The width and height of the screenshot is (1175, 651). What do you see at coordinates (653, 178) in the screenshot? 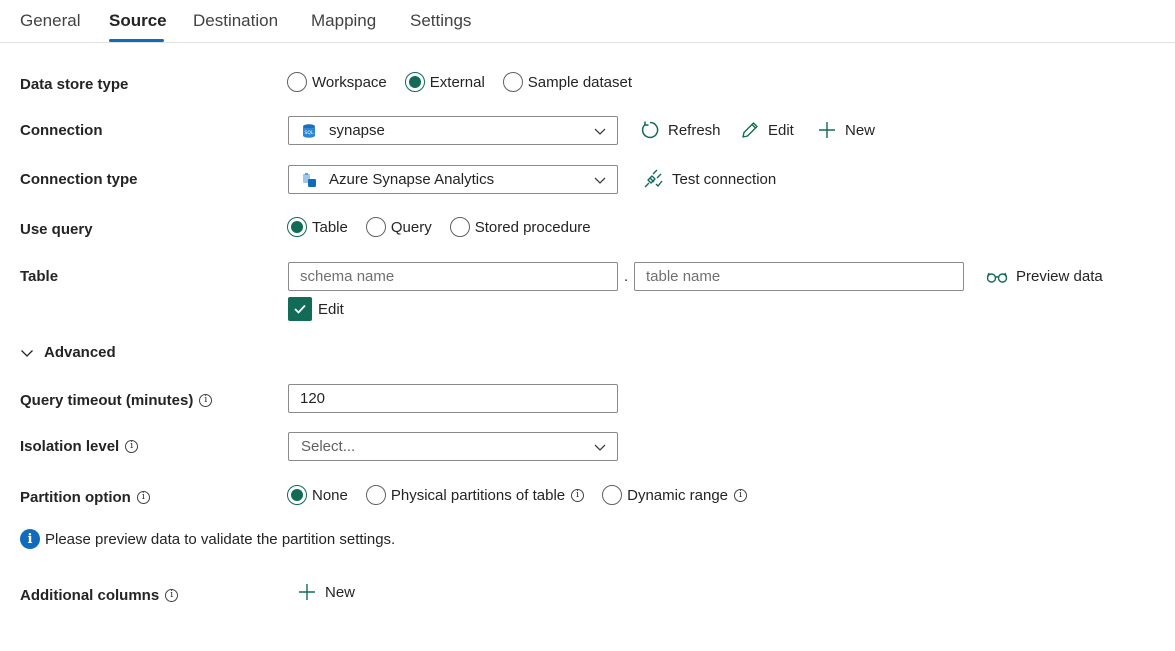
I see `plug-connection-icon` at bounding box center [653, 178].